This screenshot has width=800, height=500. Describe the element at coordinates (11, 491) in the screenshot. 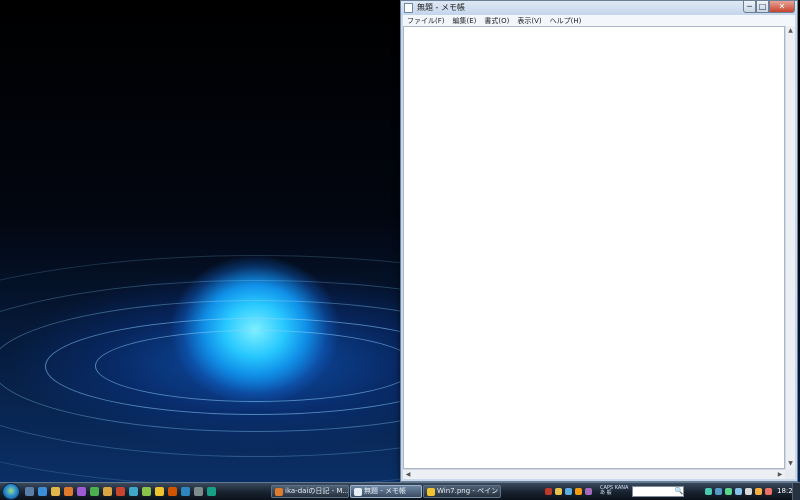

I see `start-button` at that location.